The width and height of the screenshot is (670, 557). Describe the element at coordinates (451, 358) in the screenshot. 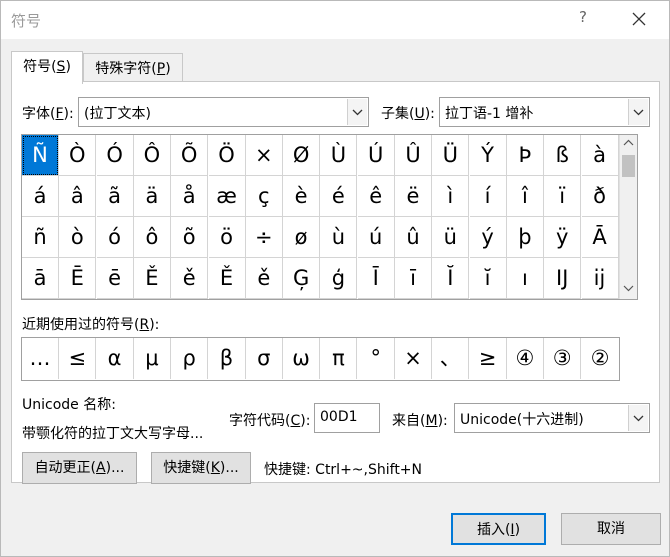

I see `recent-symbol-cell: 、` at that location.